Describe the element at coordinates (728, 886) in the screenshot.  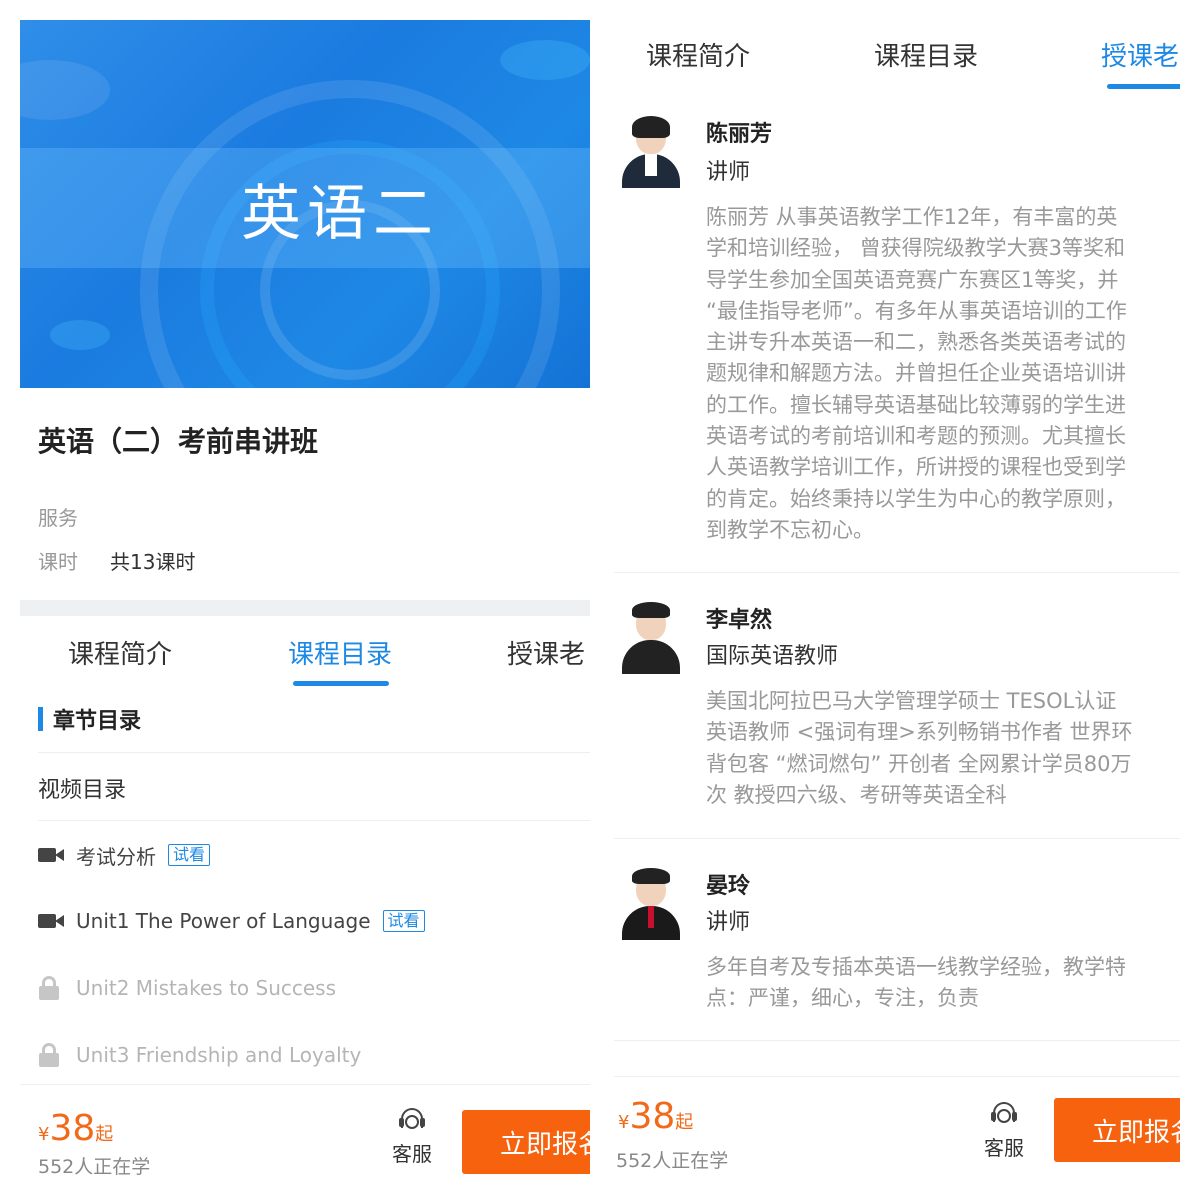
I see `teacher-name: 晏玲` at that location.